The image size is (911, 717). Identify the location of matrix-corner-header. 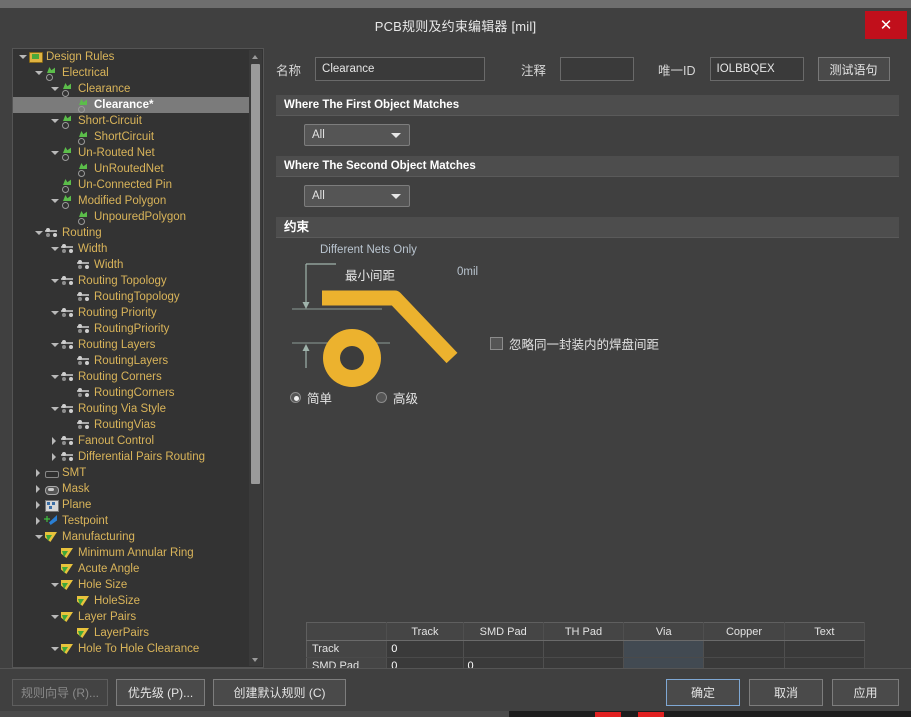
(347, 631).